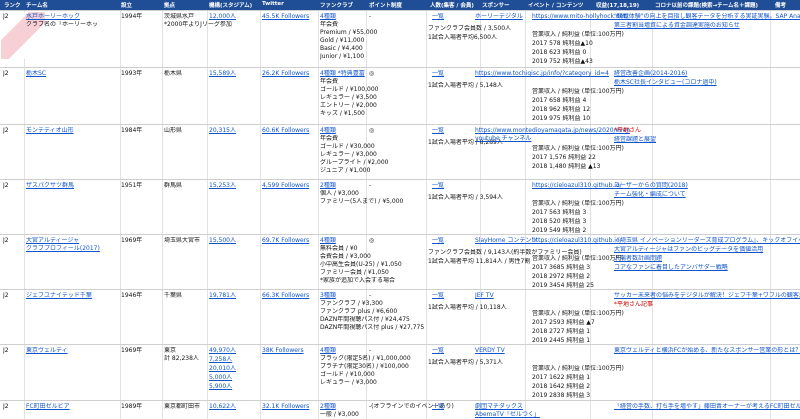 The image size is (800, 419). I want to click on team-name-note: クラブ名の「ホーリーホッ, so click(62, 24).